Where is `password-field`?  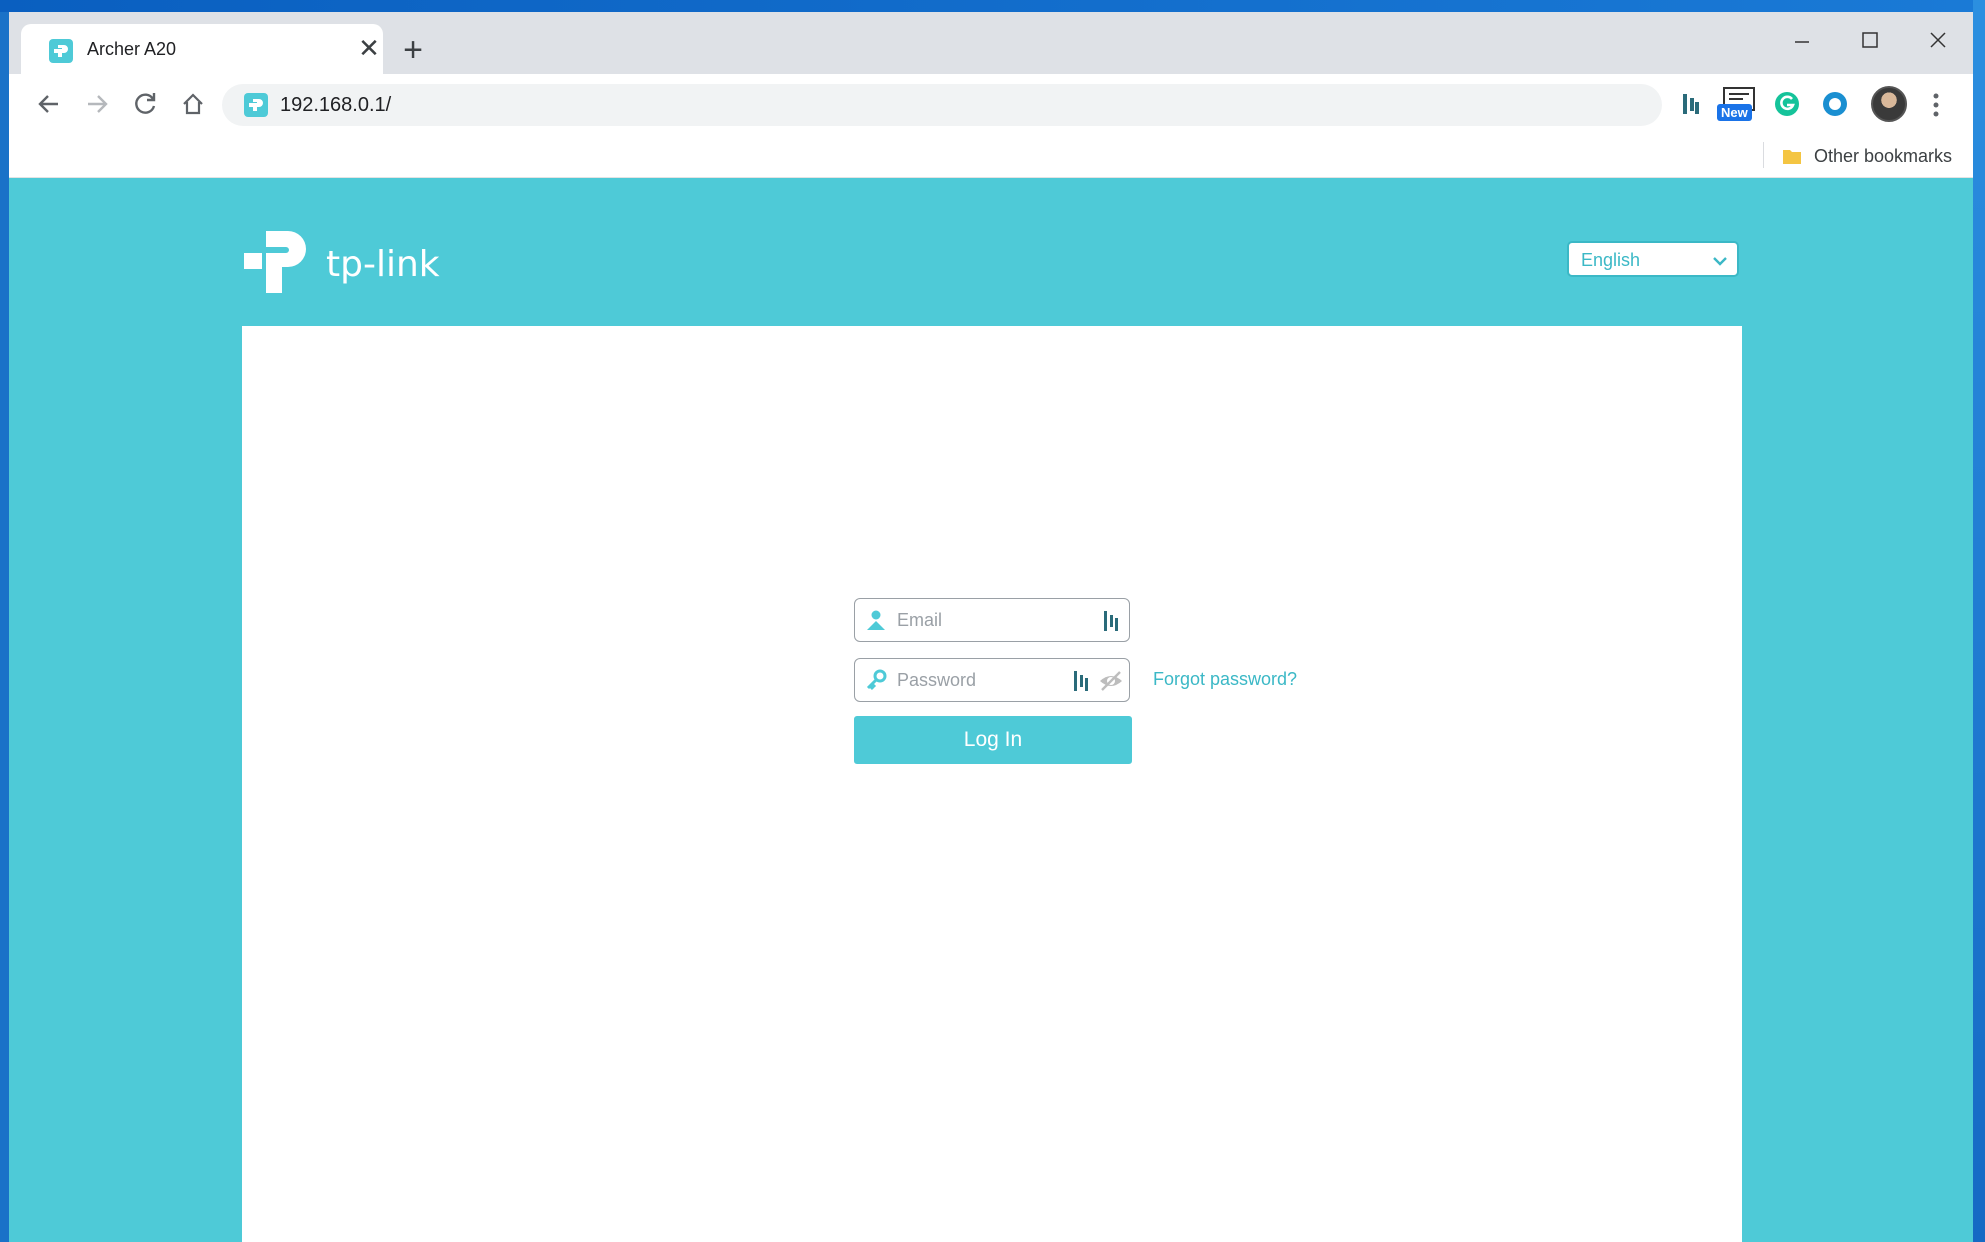 password-field is located at coordinates (992, 680).